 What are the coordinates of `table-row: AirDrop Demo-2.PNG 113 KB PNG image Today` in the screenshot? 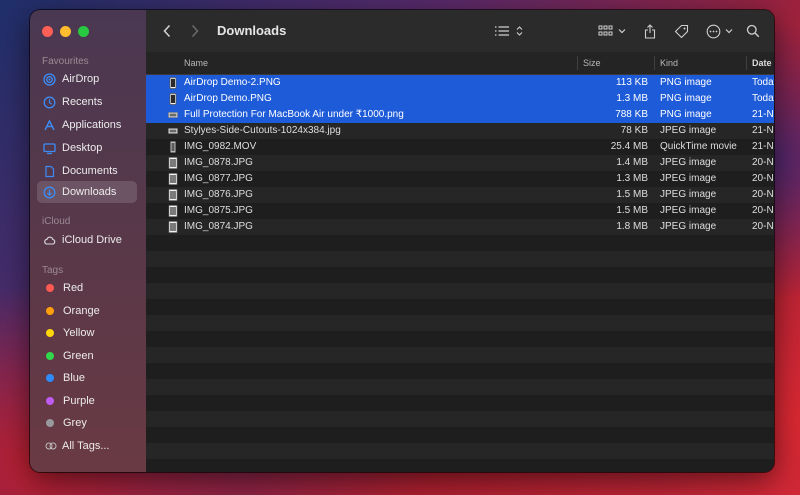 It's located at (460, 83).